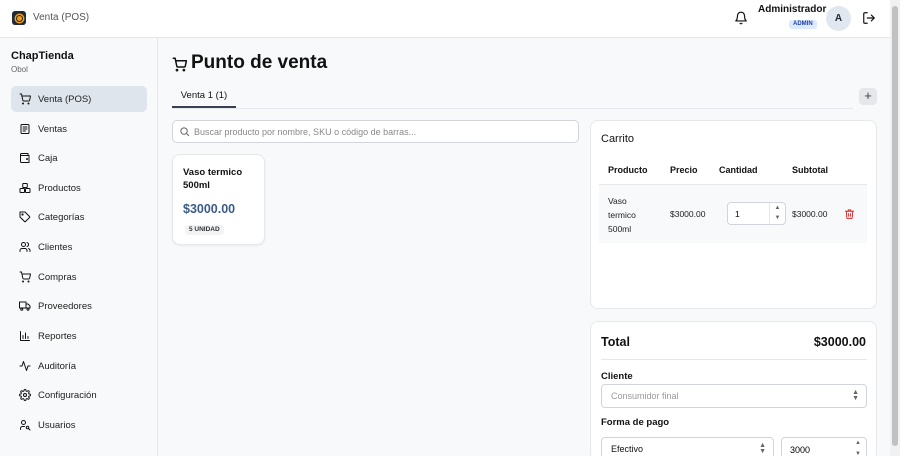 Image resolution: width=900 pixels, height=456 pixels. I want to click on brand-name: ChapTienda, so click(42, 56).